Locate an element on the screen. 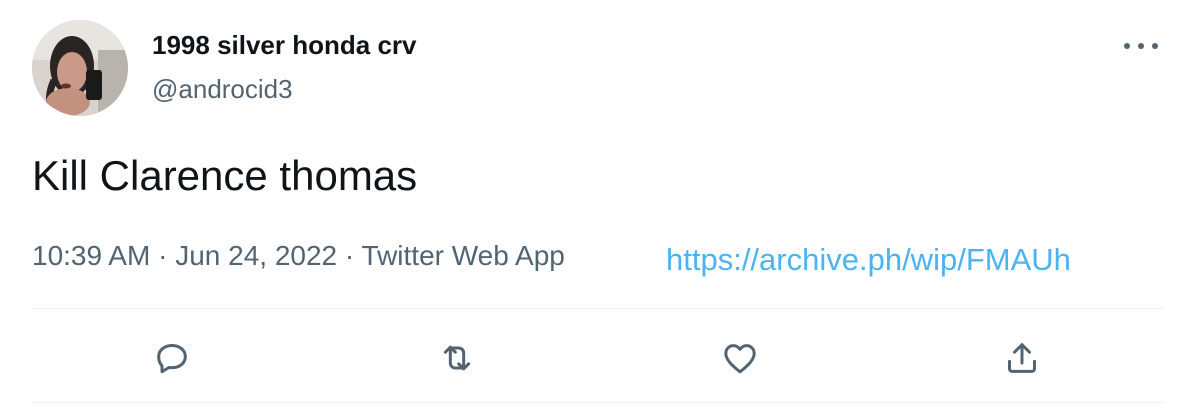 The image size is (1186, 408). archive-link: https://archive.ph/wip/FMAUh is located at coordinates (868, 260).